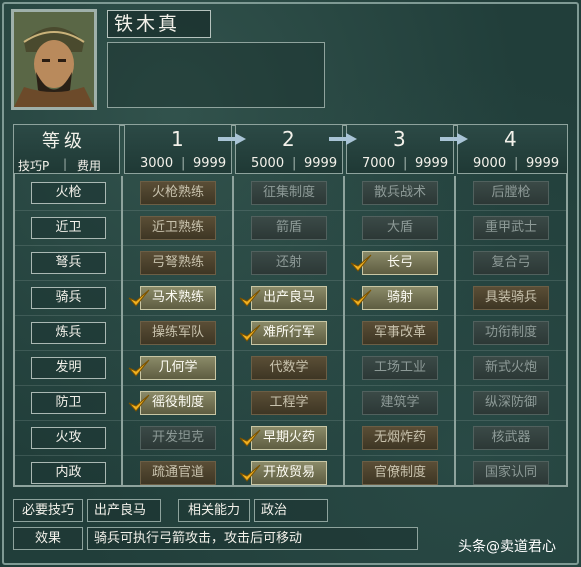 This screenshot has width=581, height=567. I want to click on skill-button: 还射, so click(289, 263).